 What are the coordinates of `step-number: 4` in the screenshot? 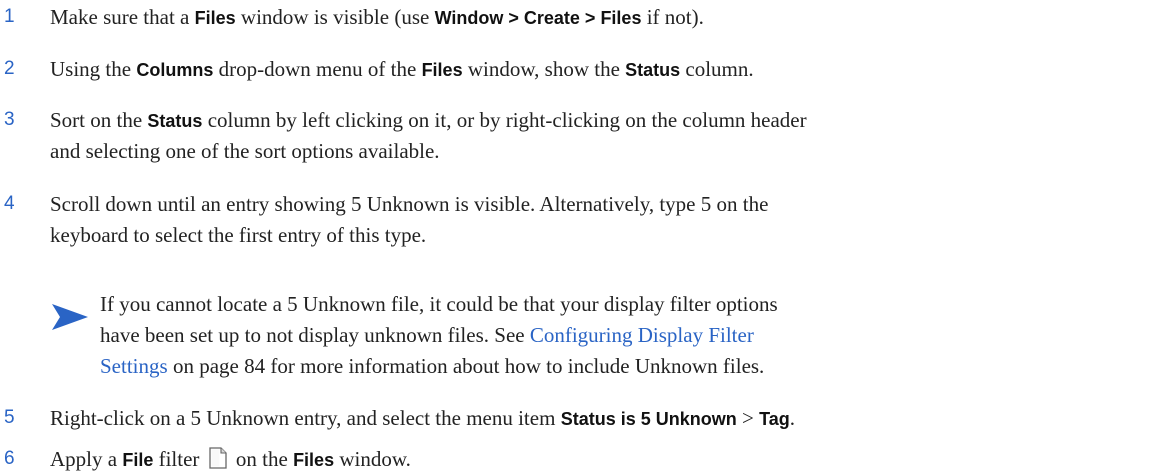 It's located at (9, 203).